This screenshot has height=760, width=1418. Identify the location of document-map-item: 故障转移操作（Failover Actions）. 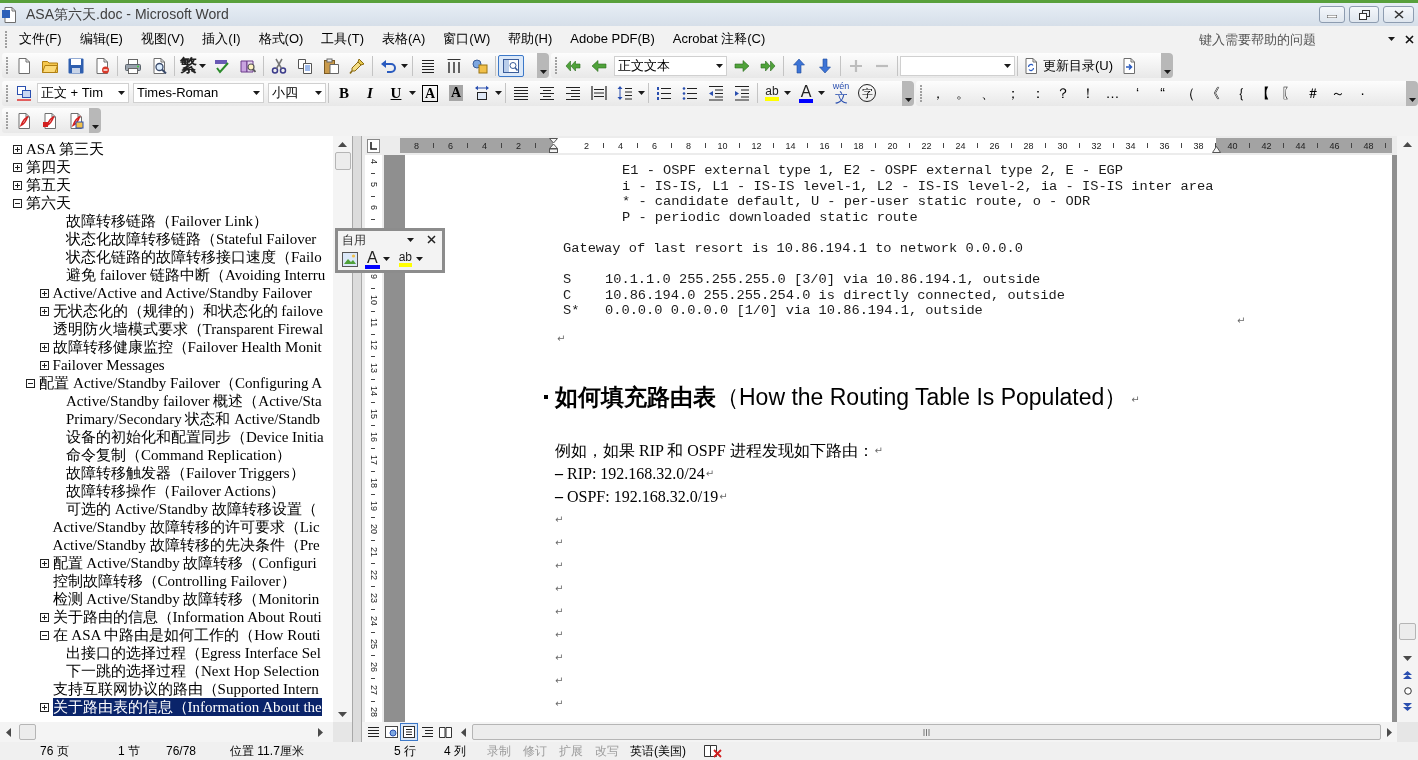
(175, 491).